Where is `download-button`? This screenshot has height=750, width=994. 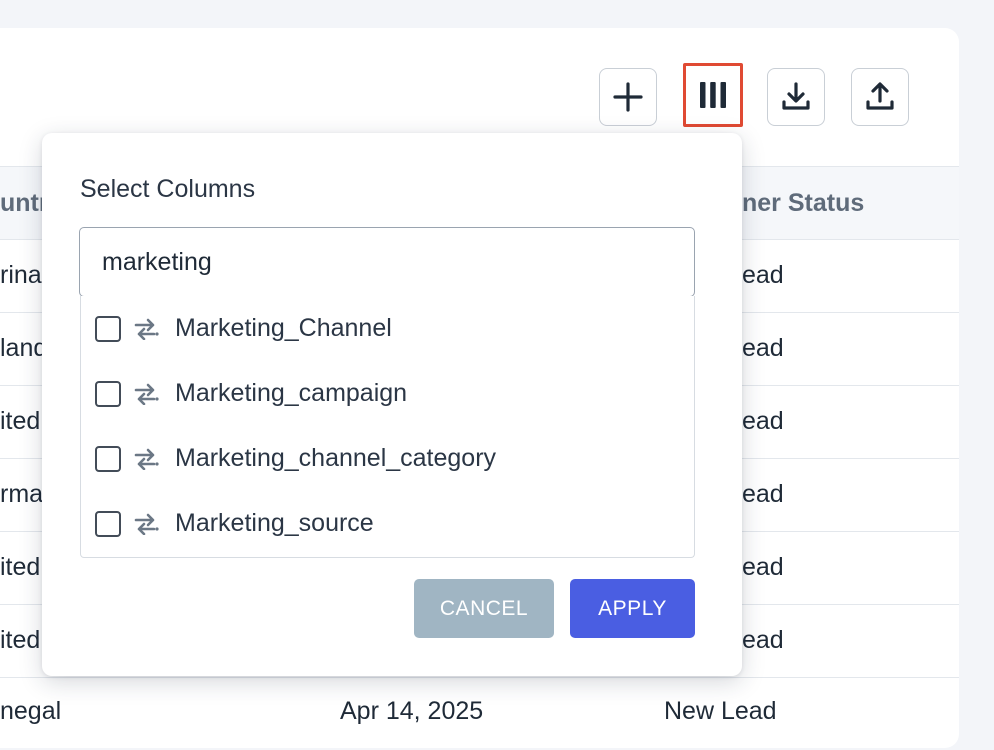 download-button is located at coordinates (796, 97).